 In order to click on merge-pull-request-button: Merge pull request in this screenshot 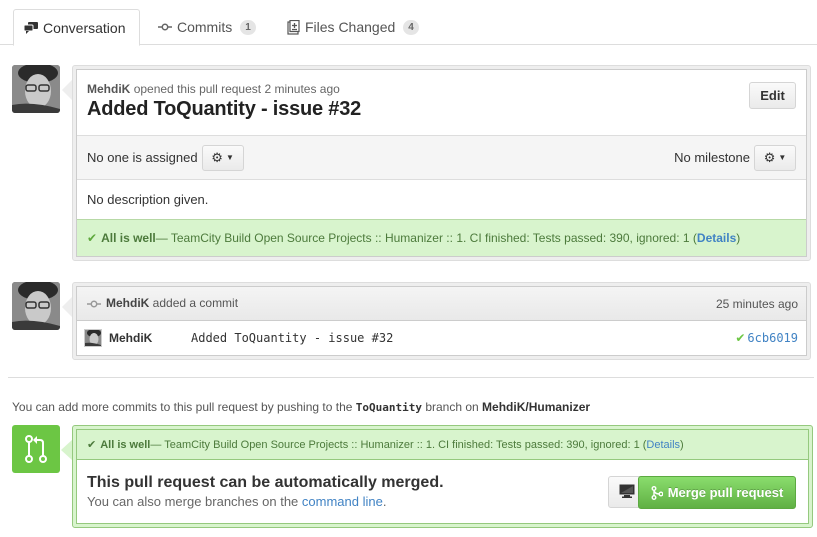, I will do `click(717, 492)`.